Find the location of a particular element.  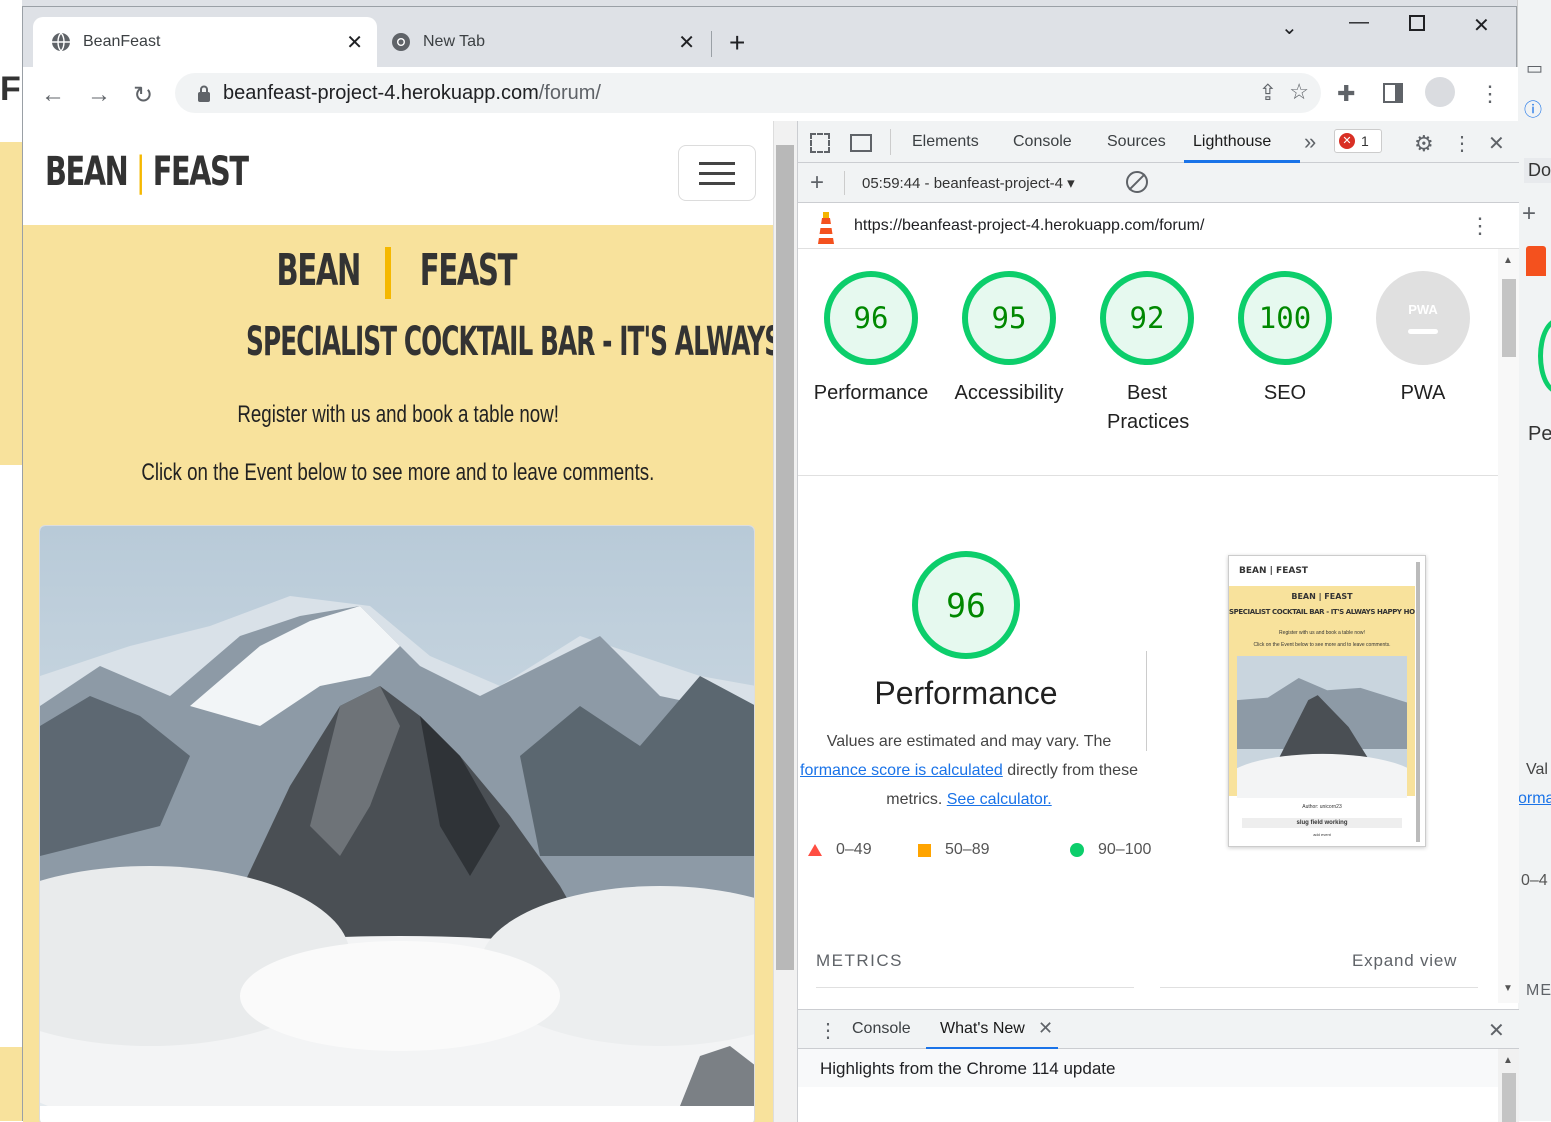

score-calculated-link: formance score is calculated is located at coordinates (901, 770).